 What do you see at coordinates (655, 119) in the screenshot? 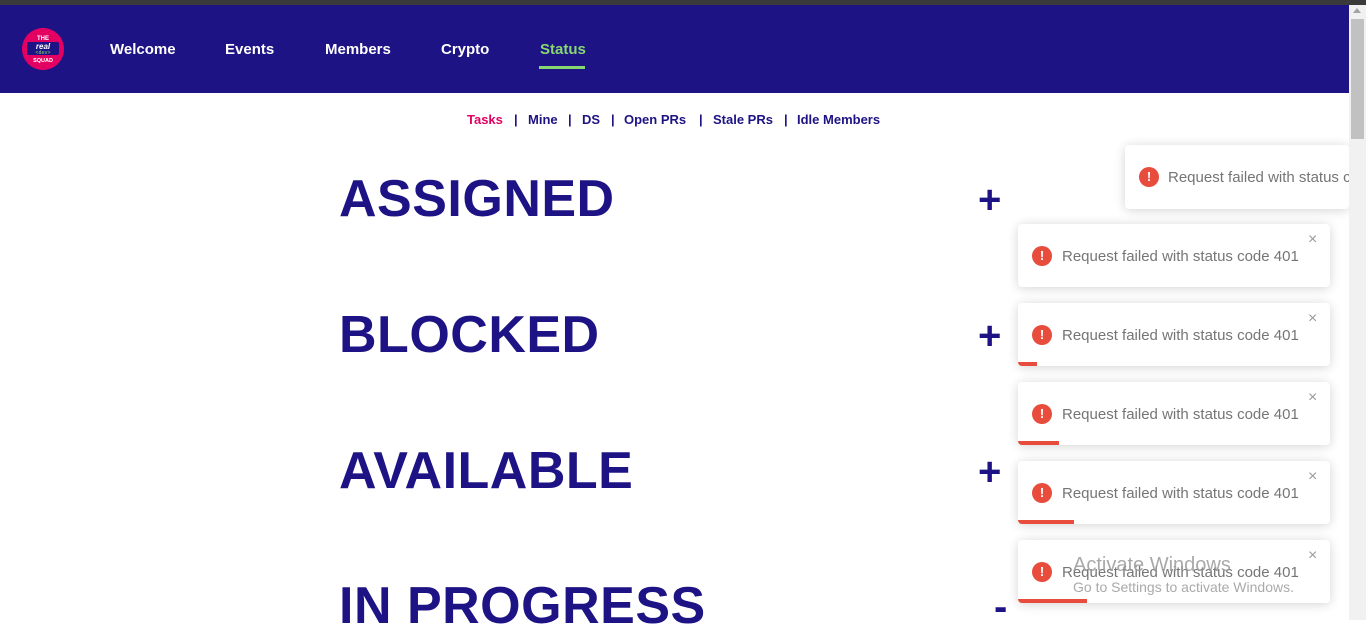
I see `subnav-open-prs: Open PRs` at bounding box center [655, 119].